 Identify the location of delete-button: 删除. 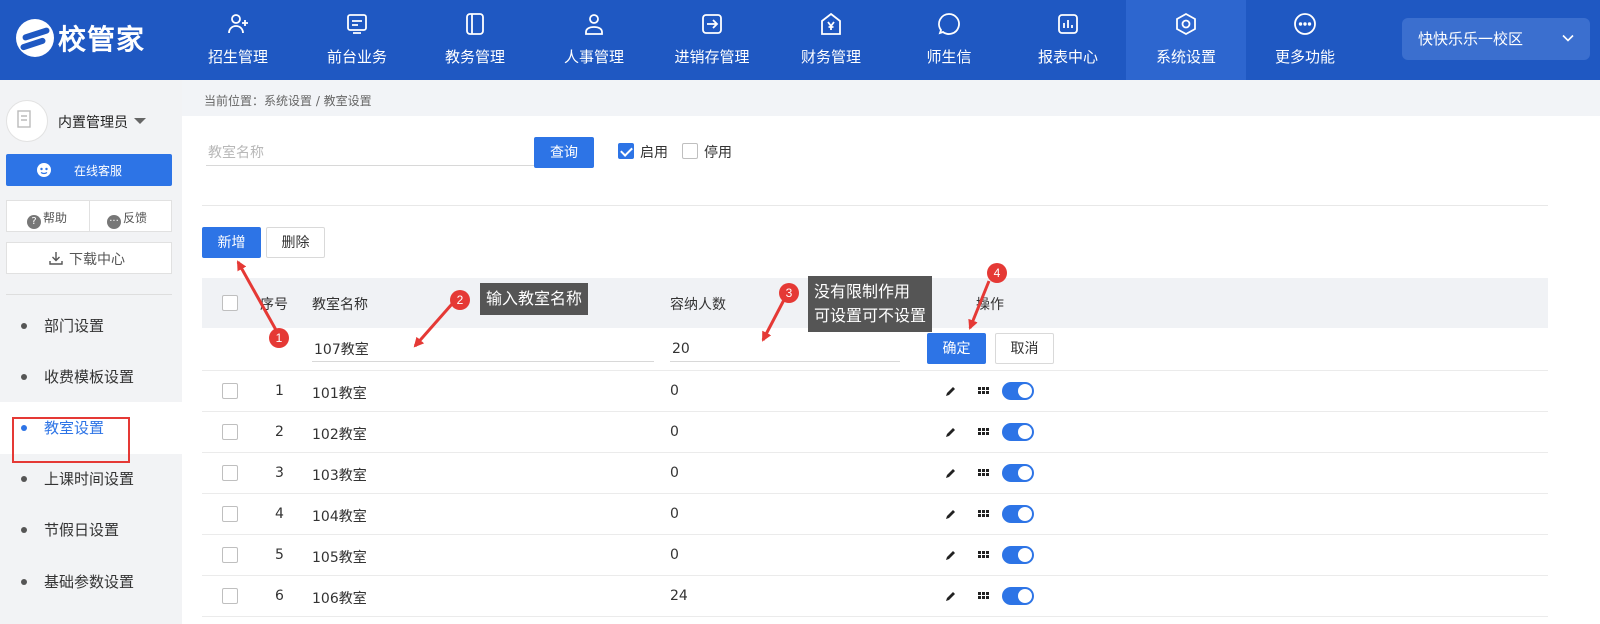
(295, 242).